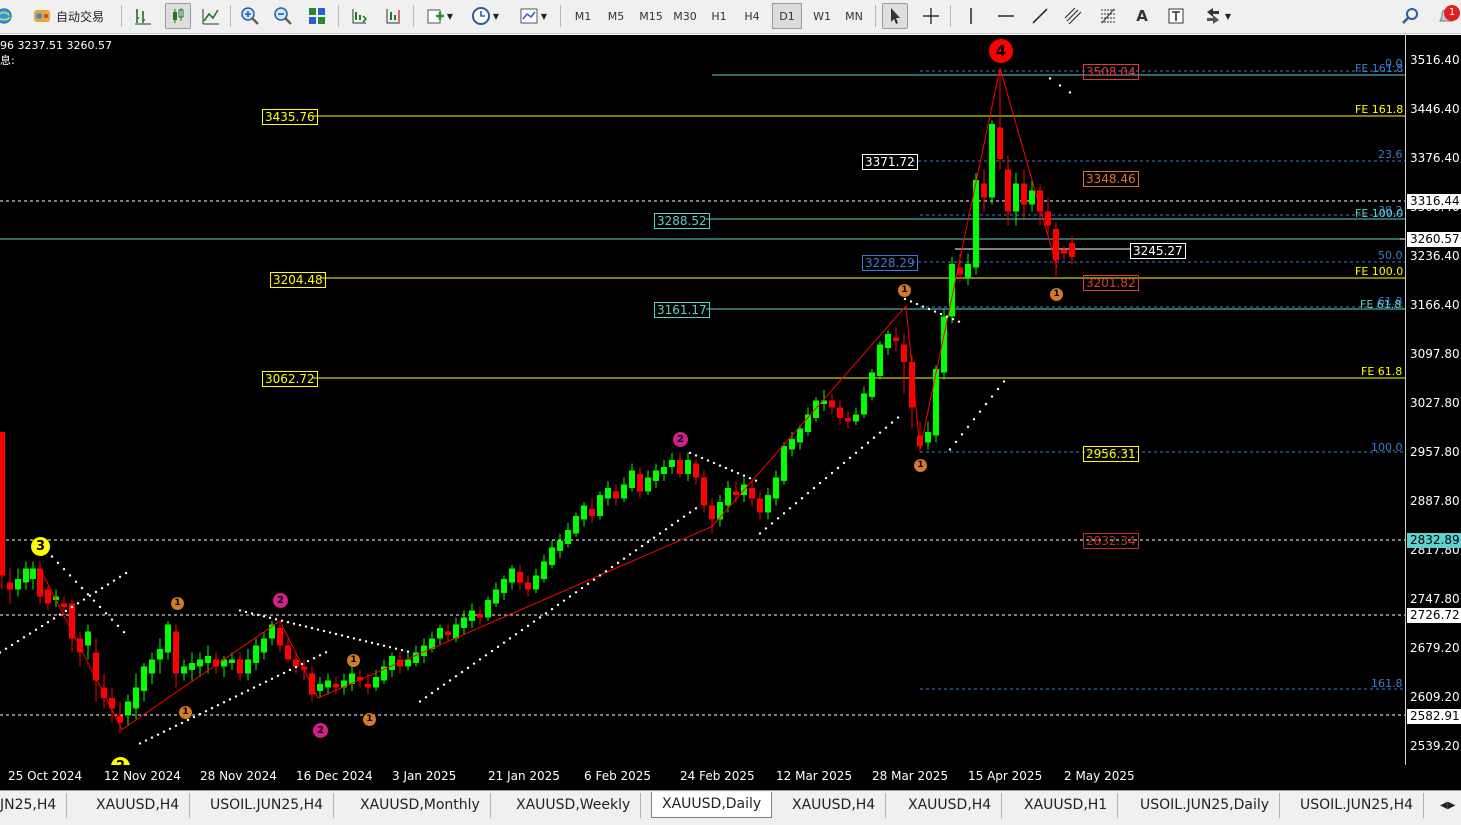 This screenshot has width=1461, height=825. What do you see at coordinates (533, 16) in the screenshot?
I see `templates-icon: ▼` at bounding box center [533, 16].